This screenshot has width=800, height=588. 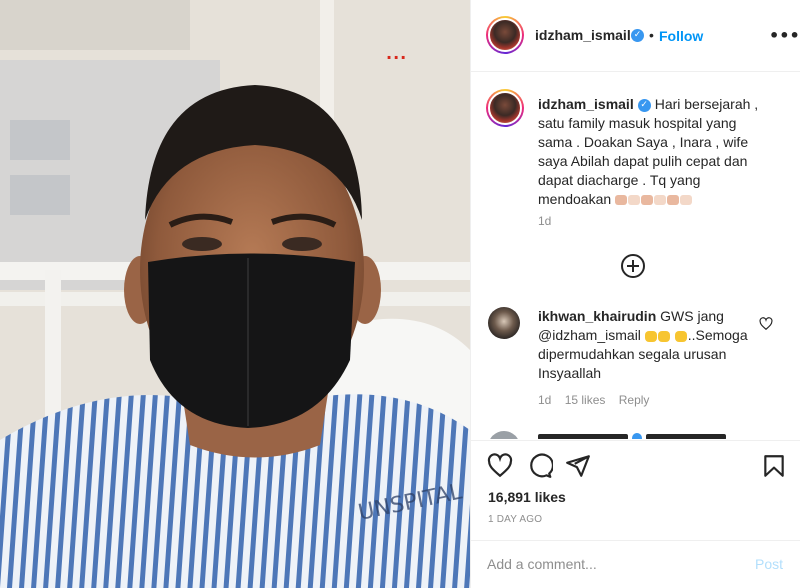 I want to click on follow-button: Follow, so click(x=681, y=36).